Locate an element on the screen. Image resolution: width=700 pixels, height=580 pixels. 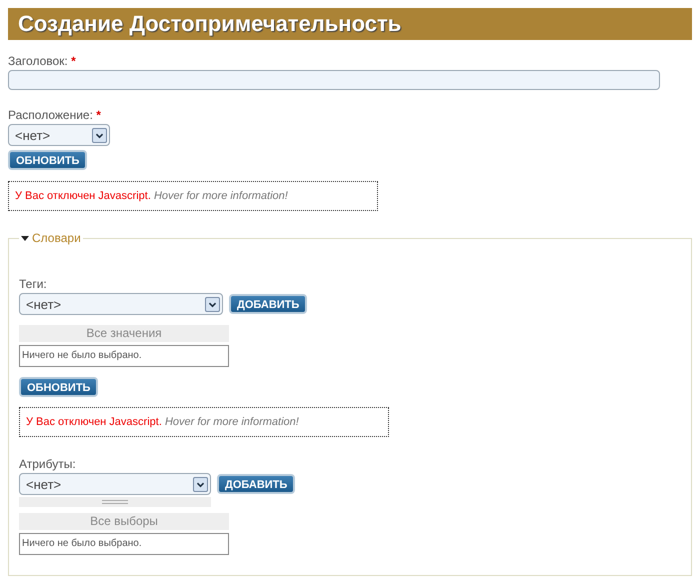
list-header: Все выборы is located at coordinates (124, 521).